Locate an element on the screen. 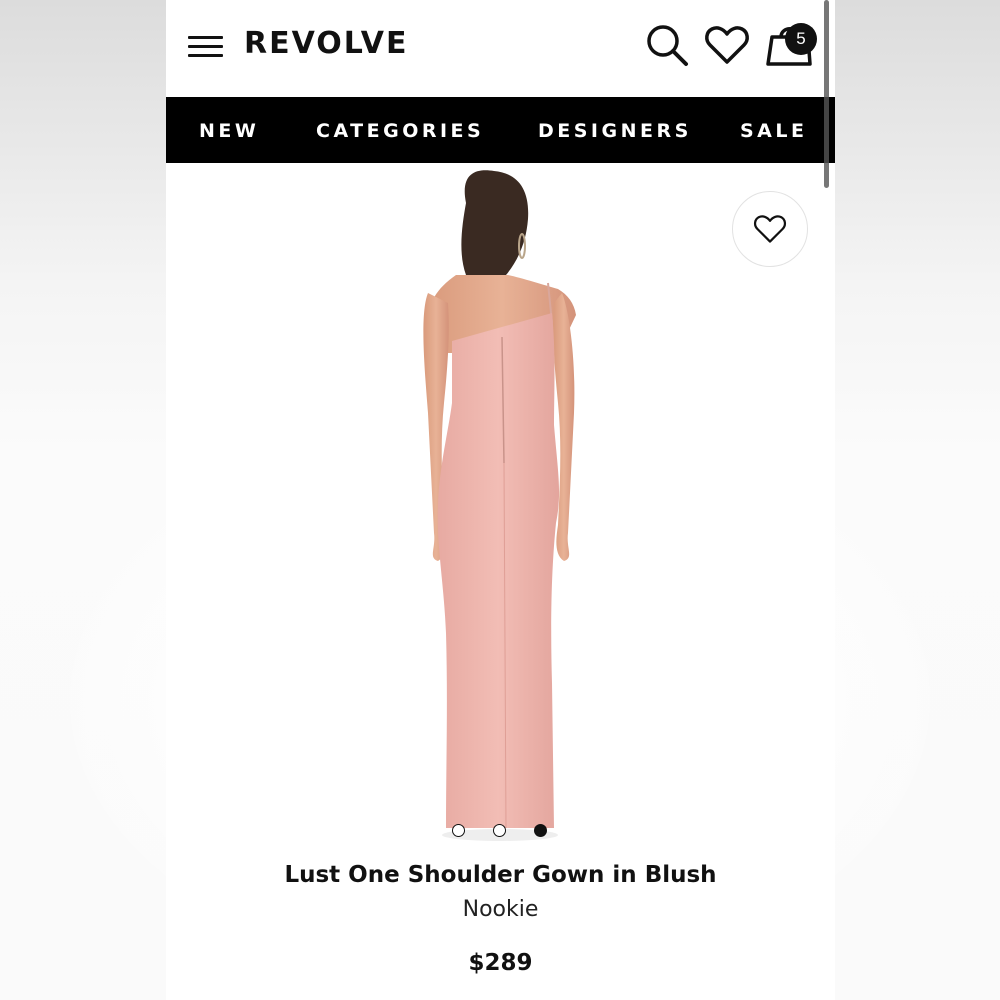  product-price: $289 is located at coordinates (500, 963).